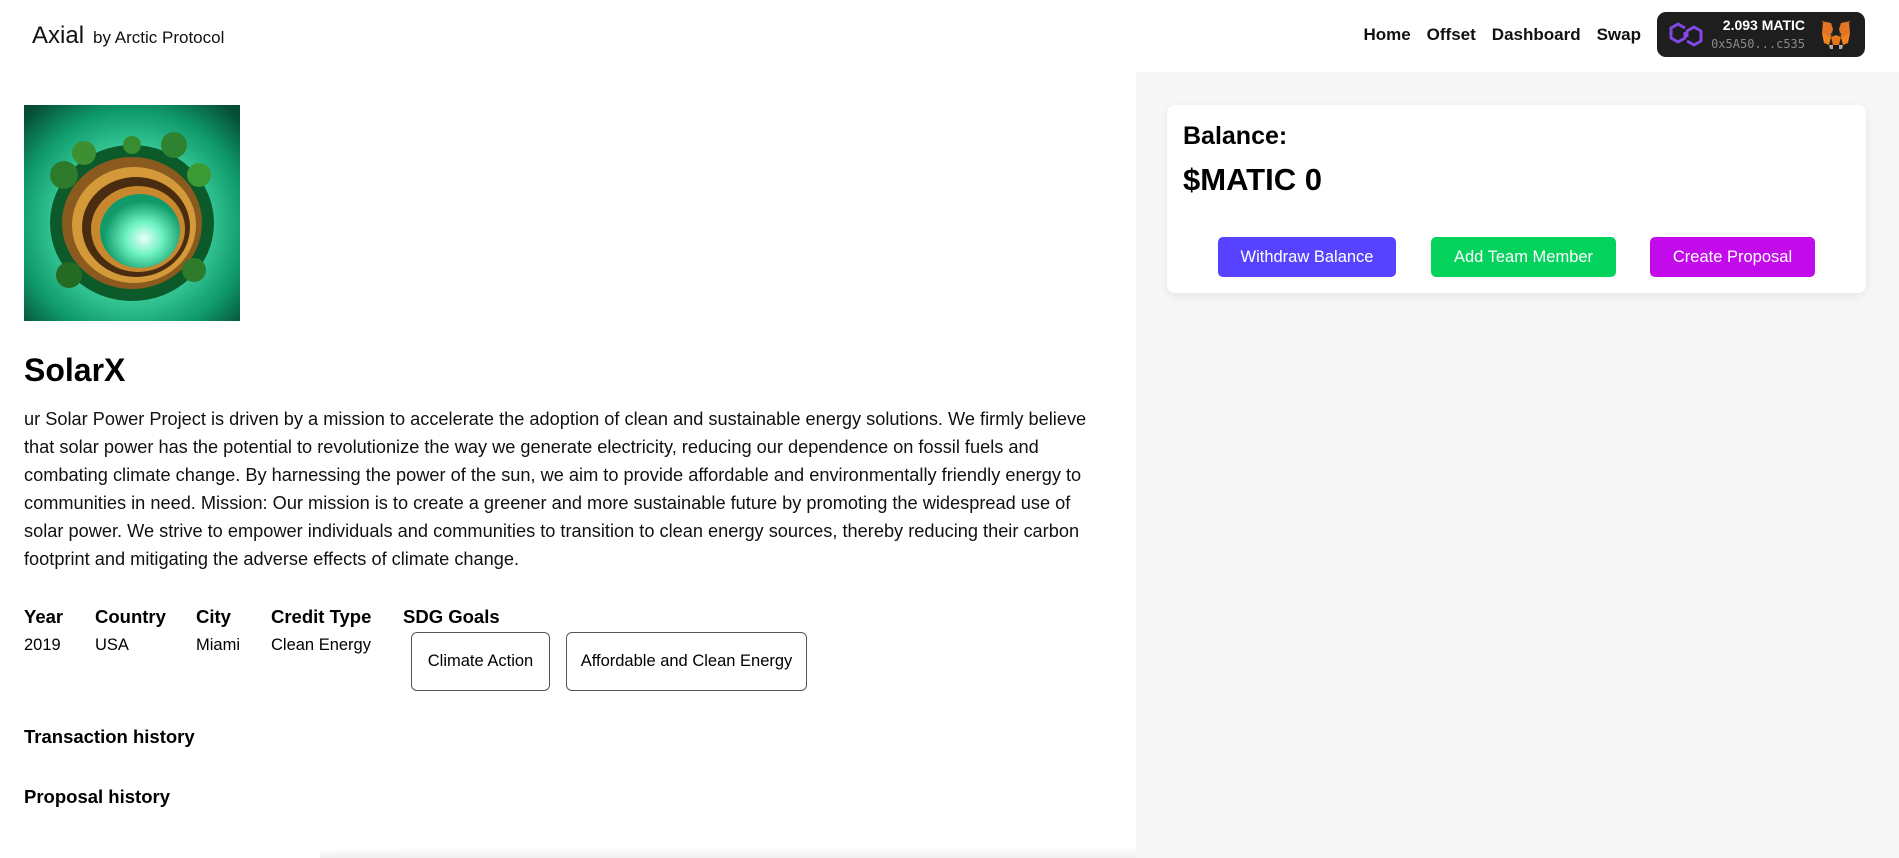  Describe the element at coordinates (130, 616) in the screenshot. I see `meta-country-label: Country` at that location.